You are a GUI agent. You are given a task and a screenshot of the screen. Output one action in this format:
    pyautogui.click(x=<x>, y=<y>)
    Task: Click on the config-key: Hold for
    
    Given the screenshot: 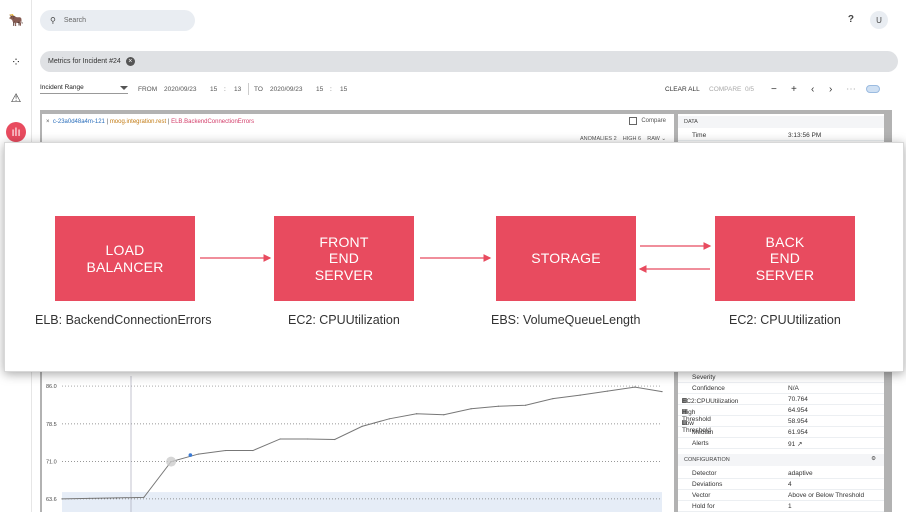 What is the action you would take?
    pyautogui.click(x=703, y=506)
    